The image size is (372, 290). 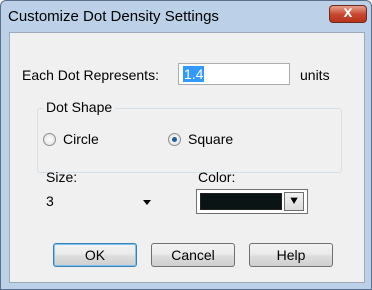 What do you see at coordinates (62, 177) in the screenshot?
I see `size-label: Size:` at bounding box center [62, 177].